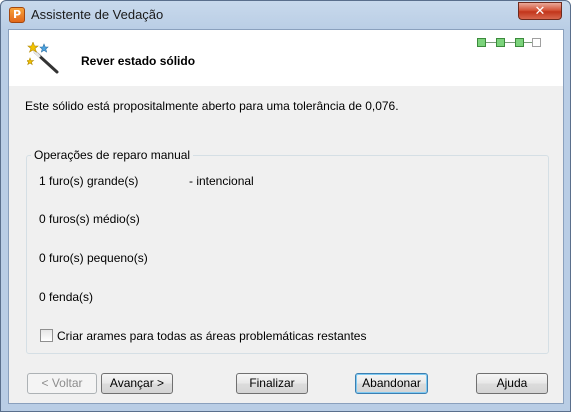 This screenshot has height=412, width=571. Describe the element at coordinates (93, 258) in the screenshot. I see `small-holes-label: 0 furo(s) pequeno(s)` at that location.